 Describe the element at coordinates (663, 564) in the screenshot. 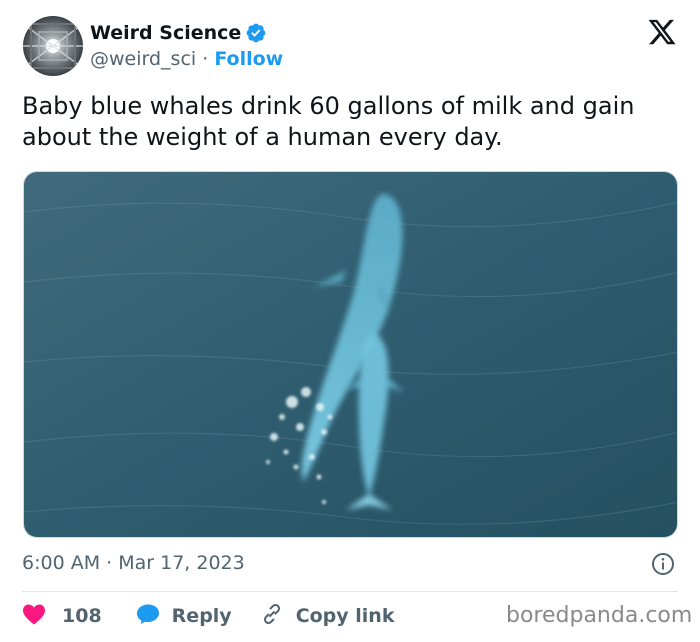

I see `info-icon` at that location.